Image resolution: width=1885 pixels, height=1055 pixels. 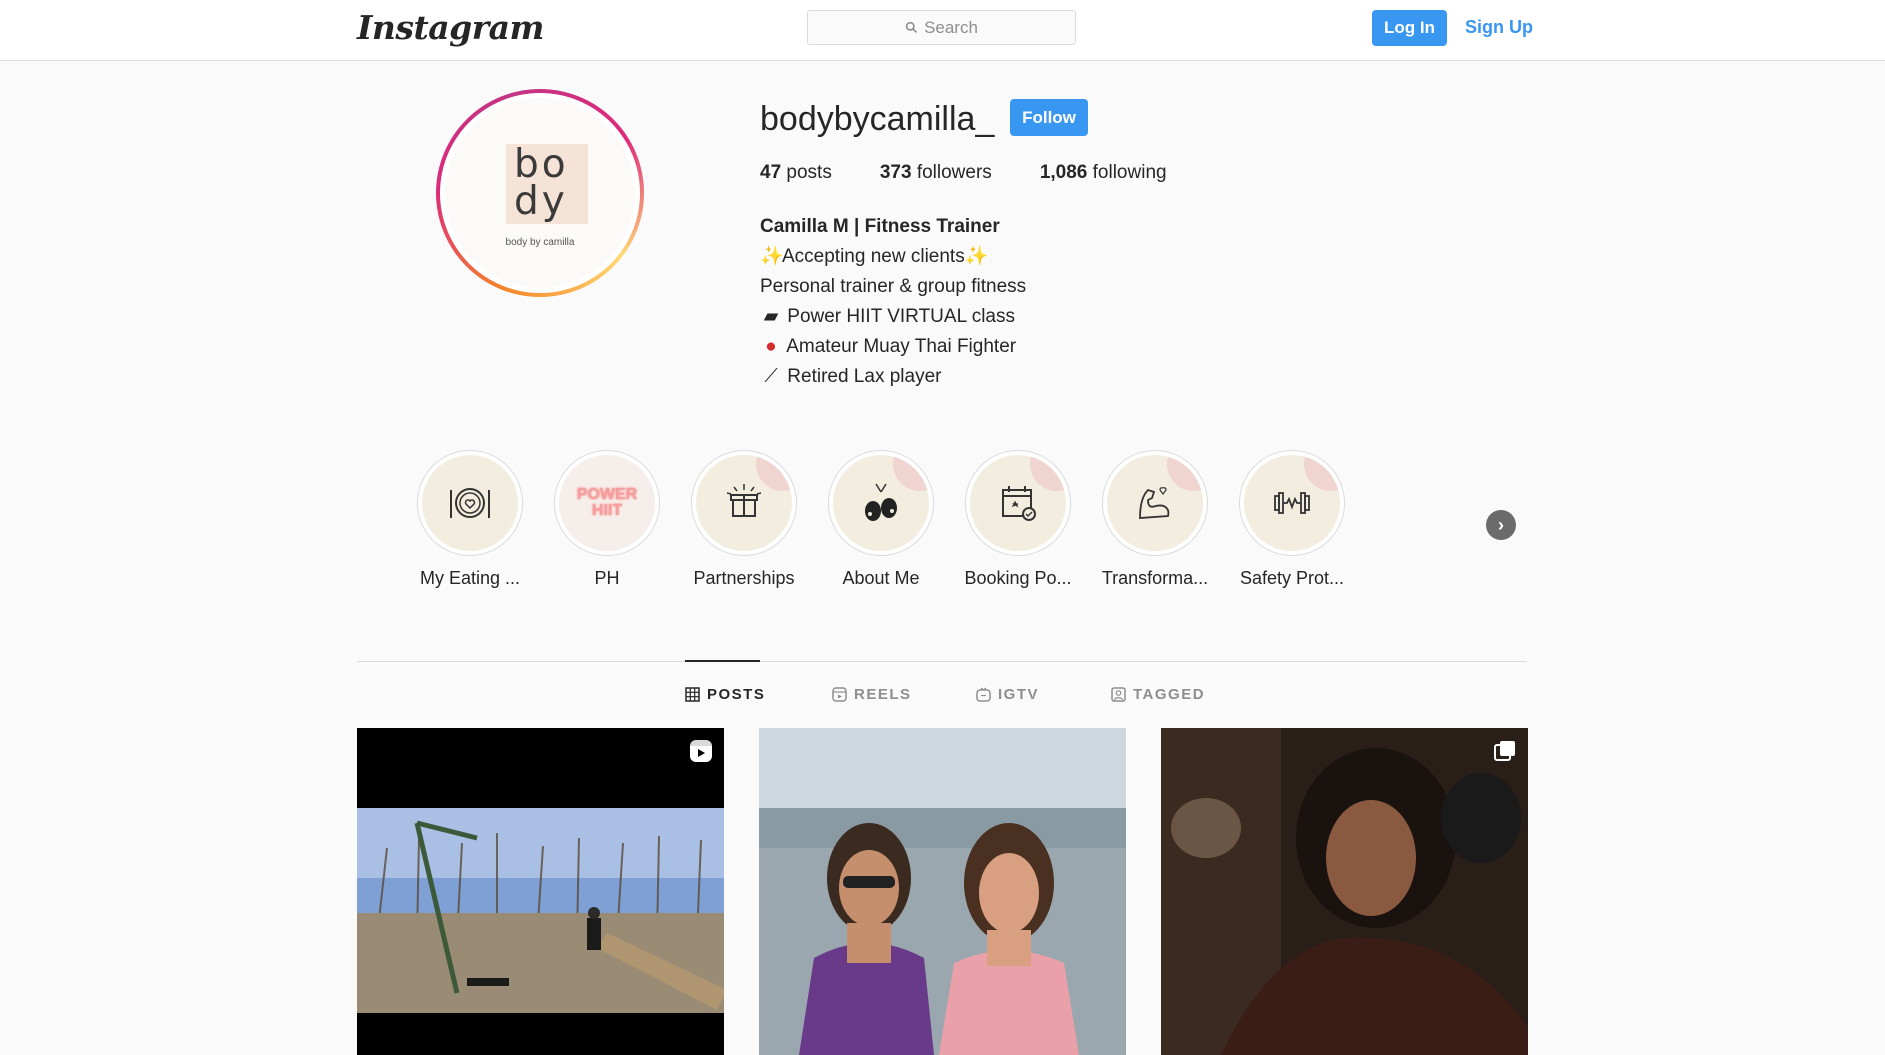 I want to click on highlight-partnerships: Partnerships, so click(x=744, y=519).